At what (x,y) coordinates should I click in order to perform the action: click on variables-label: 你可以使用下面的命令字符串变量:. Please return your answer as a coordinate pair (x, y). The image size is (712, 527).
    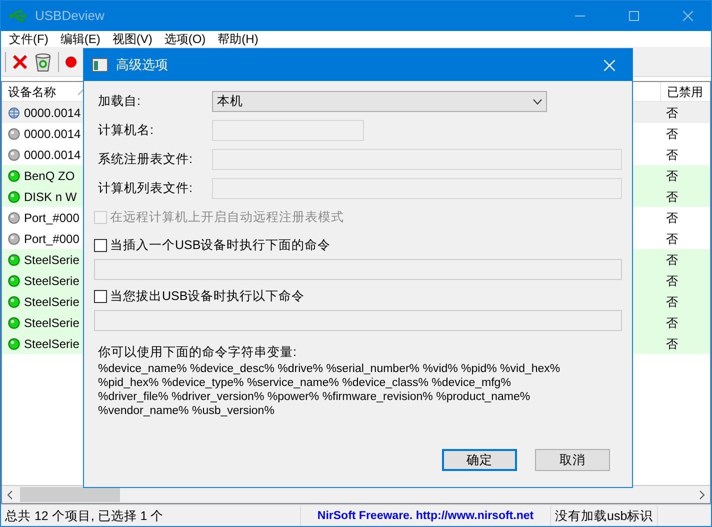
    Looking at the image, I should click on (197, 352).